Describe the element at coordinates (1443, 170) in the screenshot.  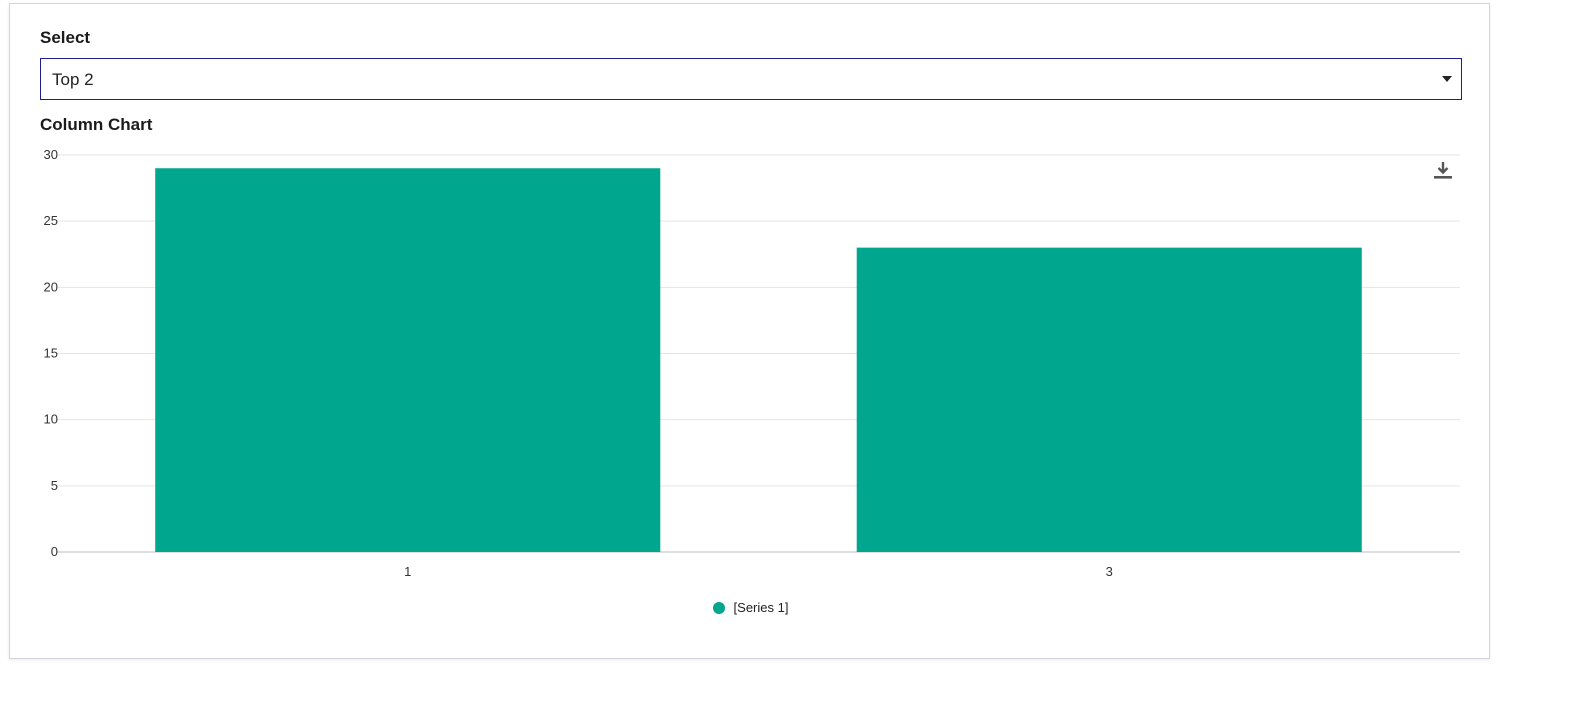
I see `download-icon` at that location.